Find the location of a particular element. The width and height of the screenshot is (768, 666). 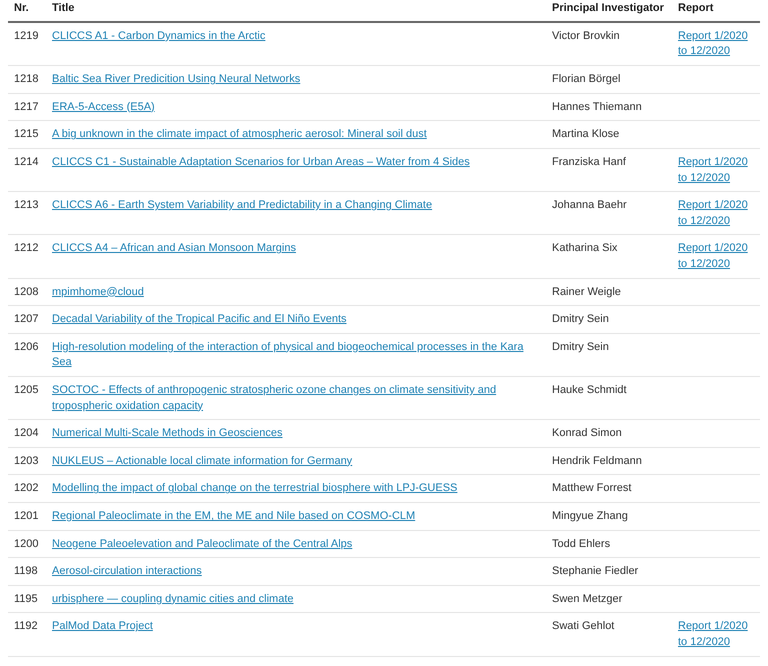

project-number: 1212 is located at coordinates (27, 256).